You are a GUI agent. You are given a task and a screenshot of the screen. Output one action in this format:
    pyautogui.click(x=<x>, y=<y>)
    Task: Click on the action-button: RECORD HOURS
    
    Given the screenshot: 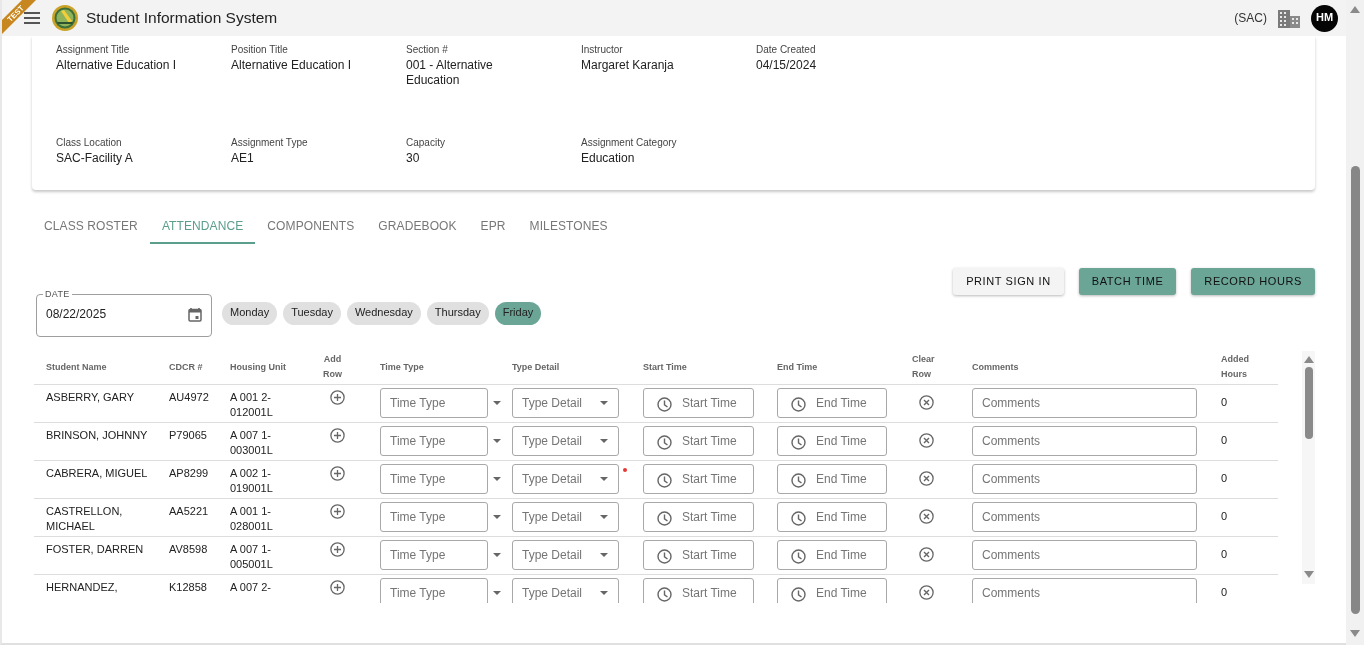 What is the action you would take?
    pyautogui.click(x=1253, y=281)
    